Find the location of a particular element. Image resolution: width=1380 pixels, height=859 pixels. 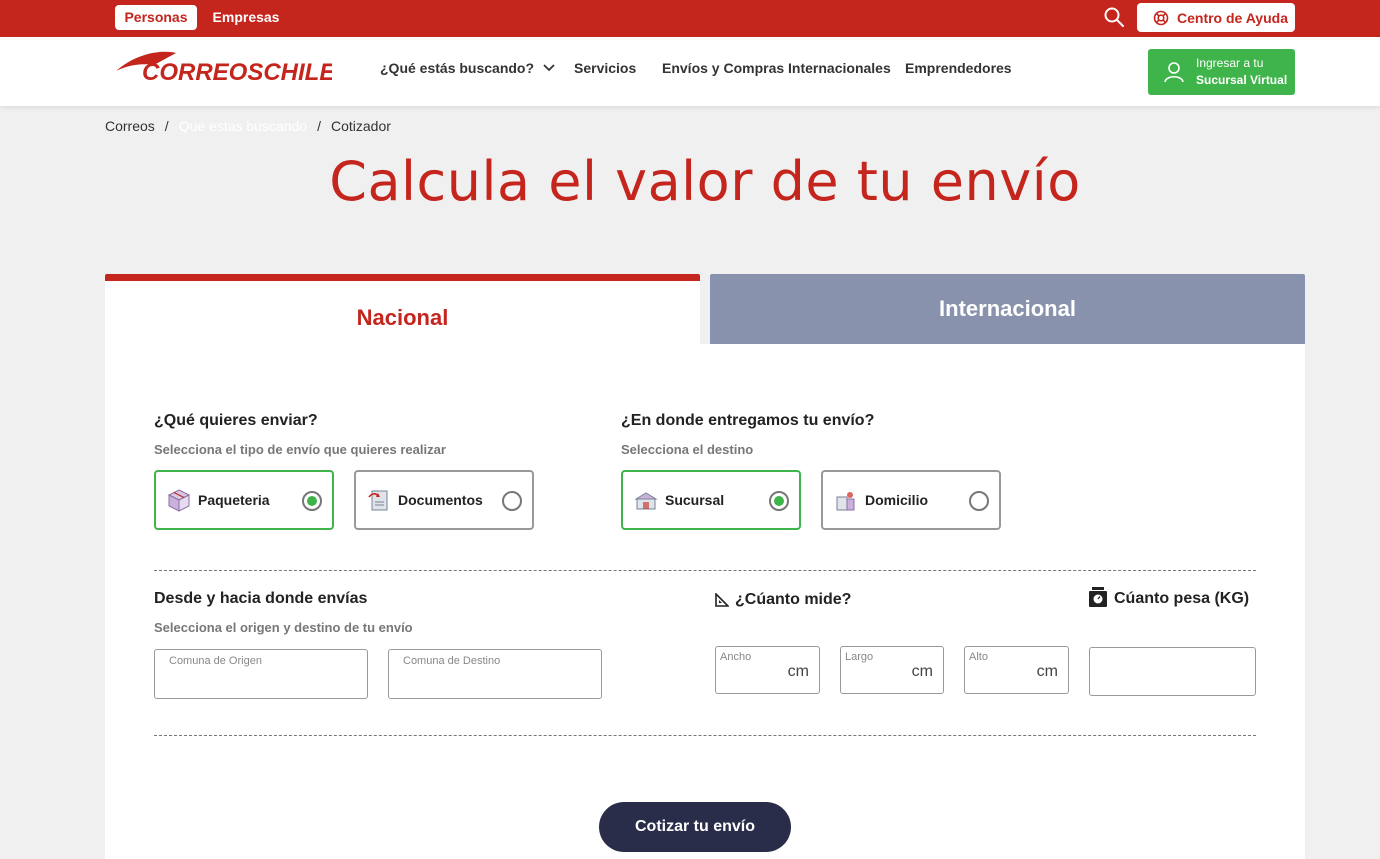

home-delivery-icon is located at coordinates (845, 501).